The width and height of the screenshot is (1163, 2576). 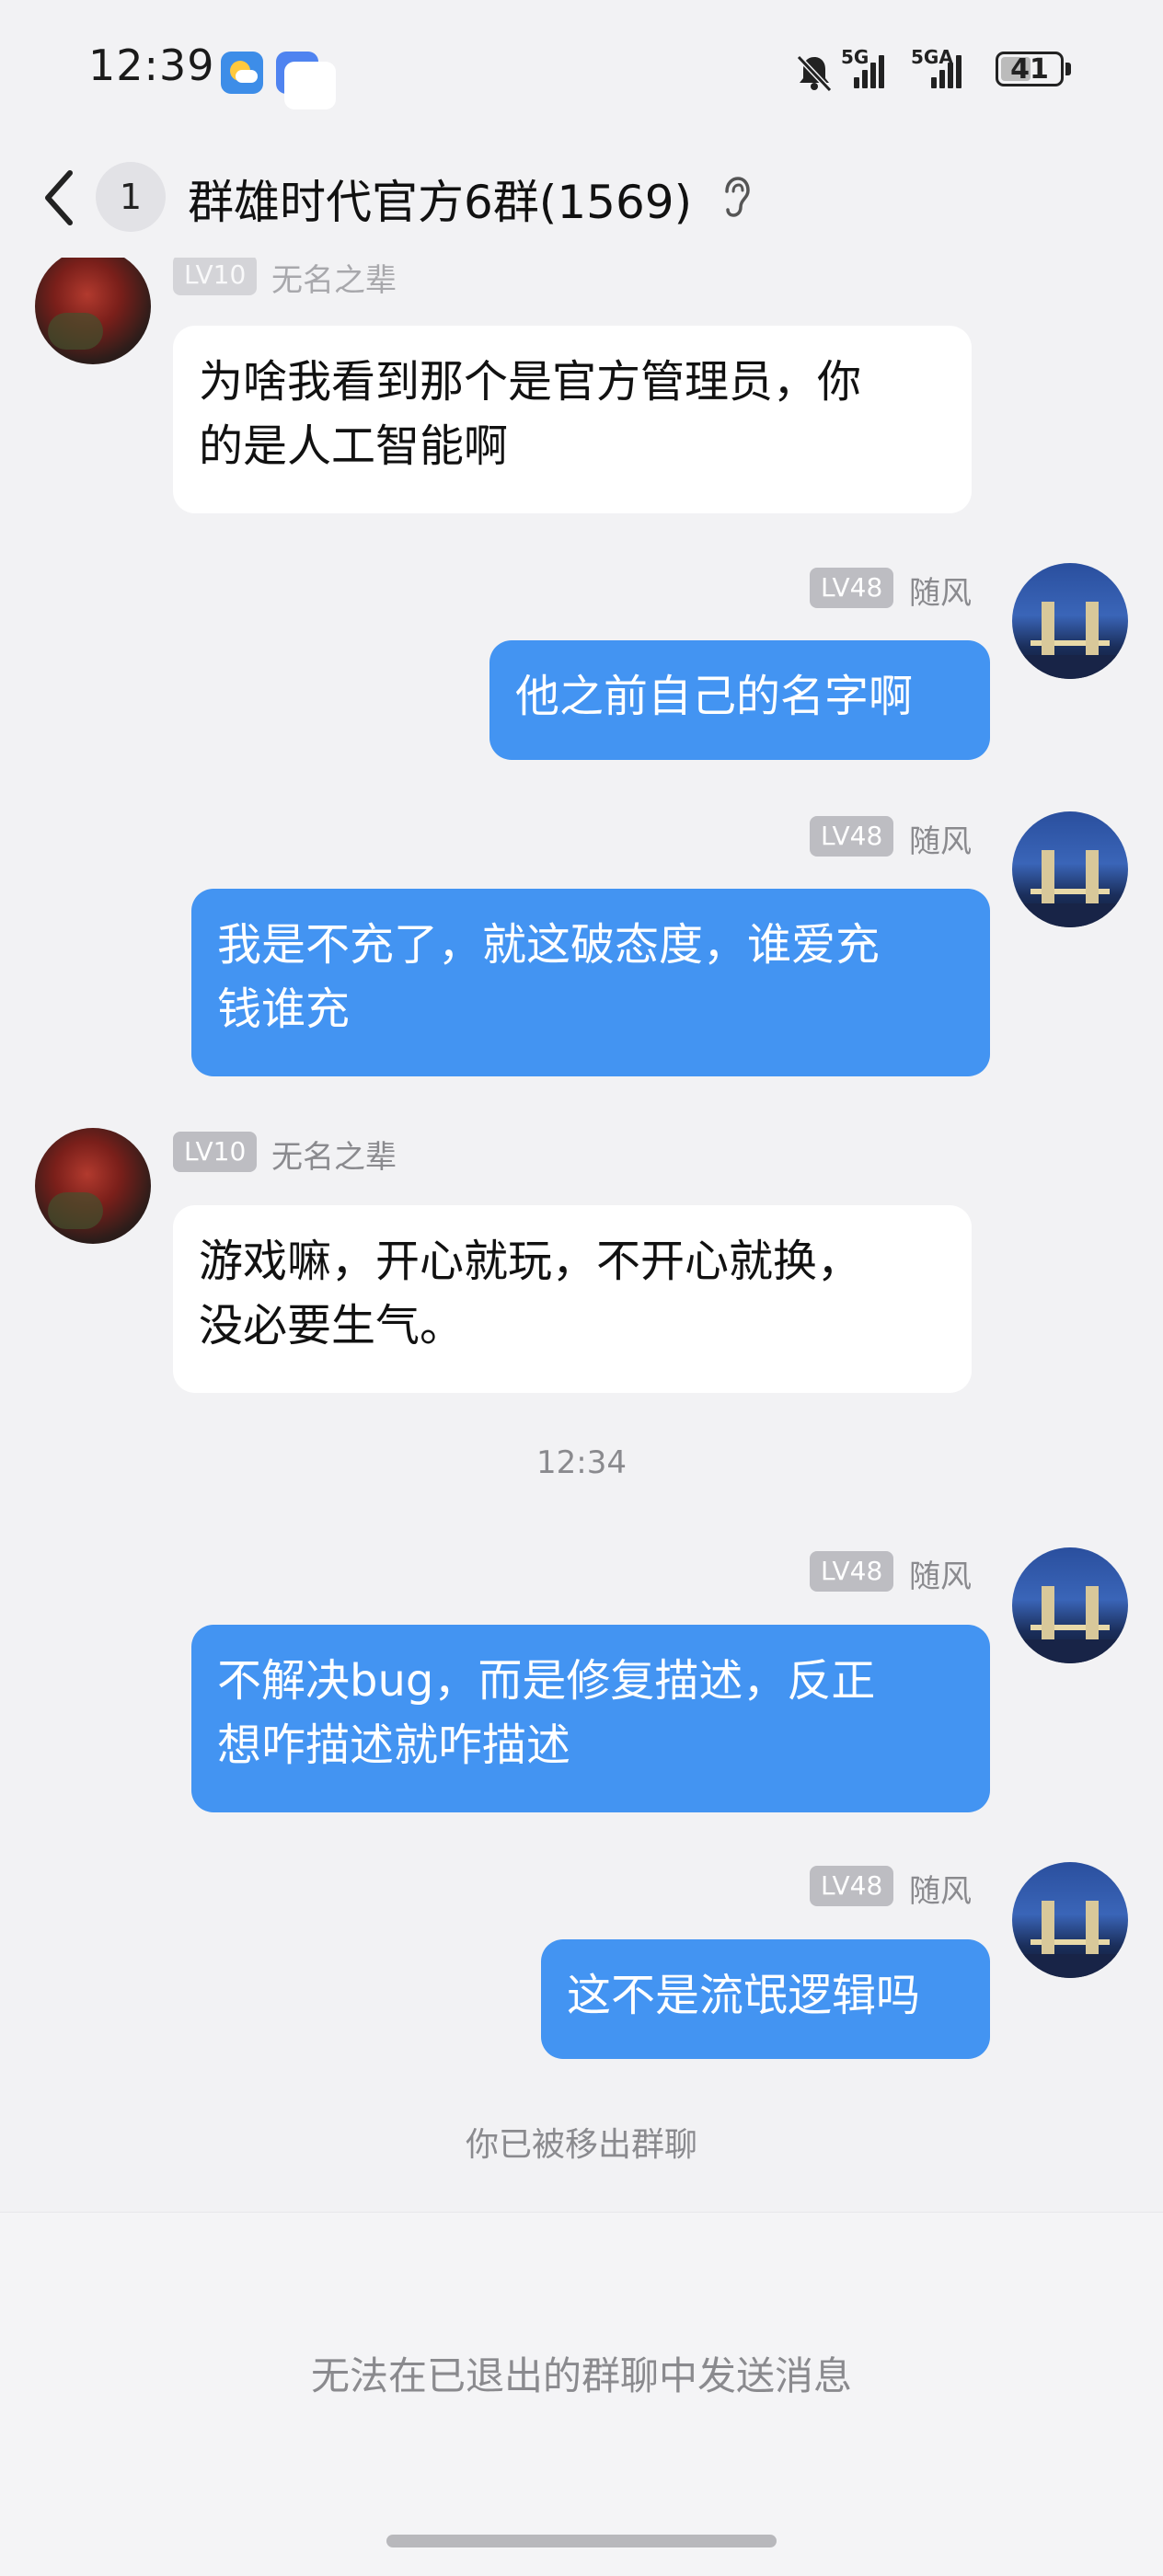 I want to click on message-bubble: 我是不充了，就这破态度，谁爱充 钱谁充, so click(x=590, y=982).